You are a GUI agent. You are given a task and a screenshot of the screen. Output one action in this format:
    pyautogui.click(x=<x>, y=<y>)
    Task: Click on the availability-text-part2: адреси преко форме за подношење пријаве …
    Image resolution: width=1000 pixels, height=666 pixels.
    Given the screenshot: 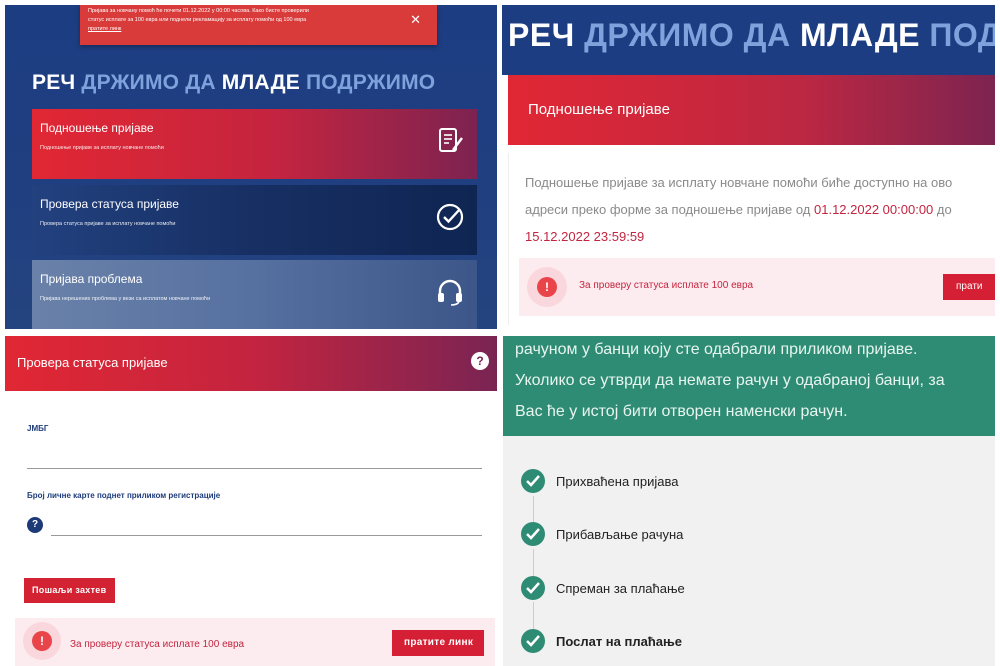 What is the action you would take?
    pyautogui.click(x=669, y=209)
    